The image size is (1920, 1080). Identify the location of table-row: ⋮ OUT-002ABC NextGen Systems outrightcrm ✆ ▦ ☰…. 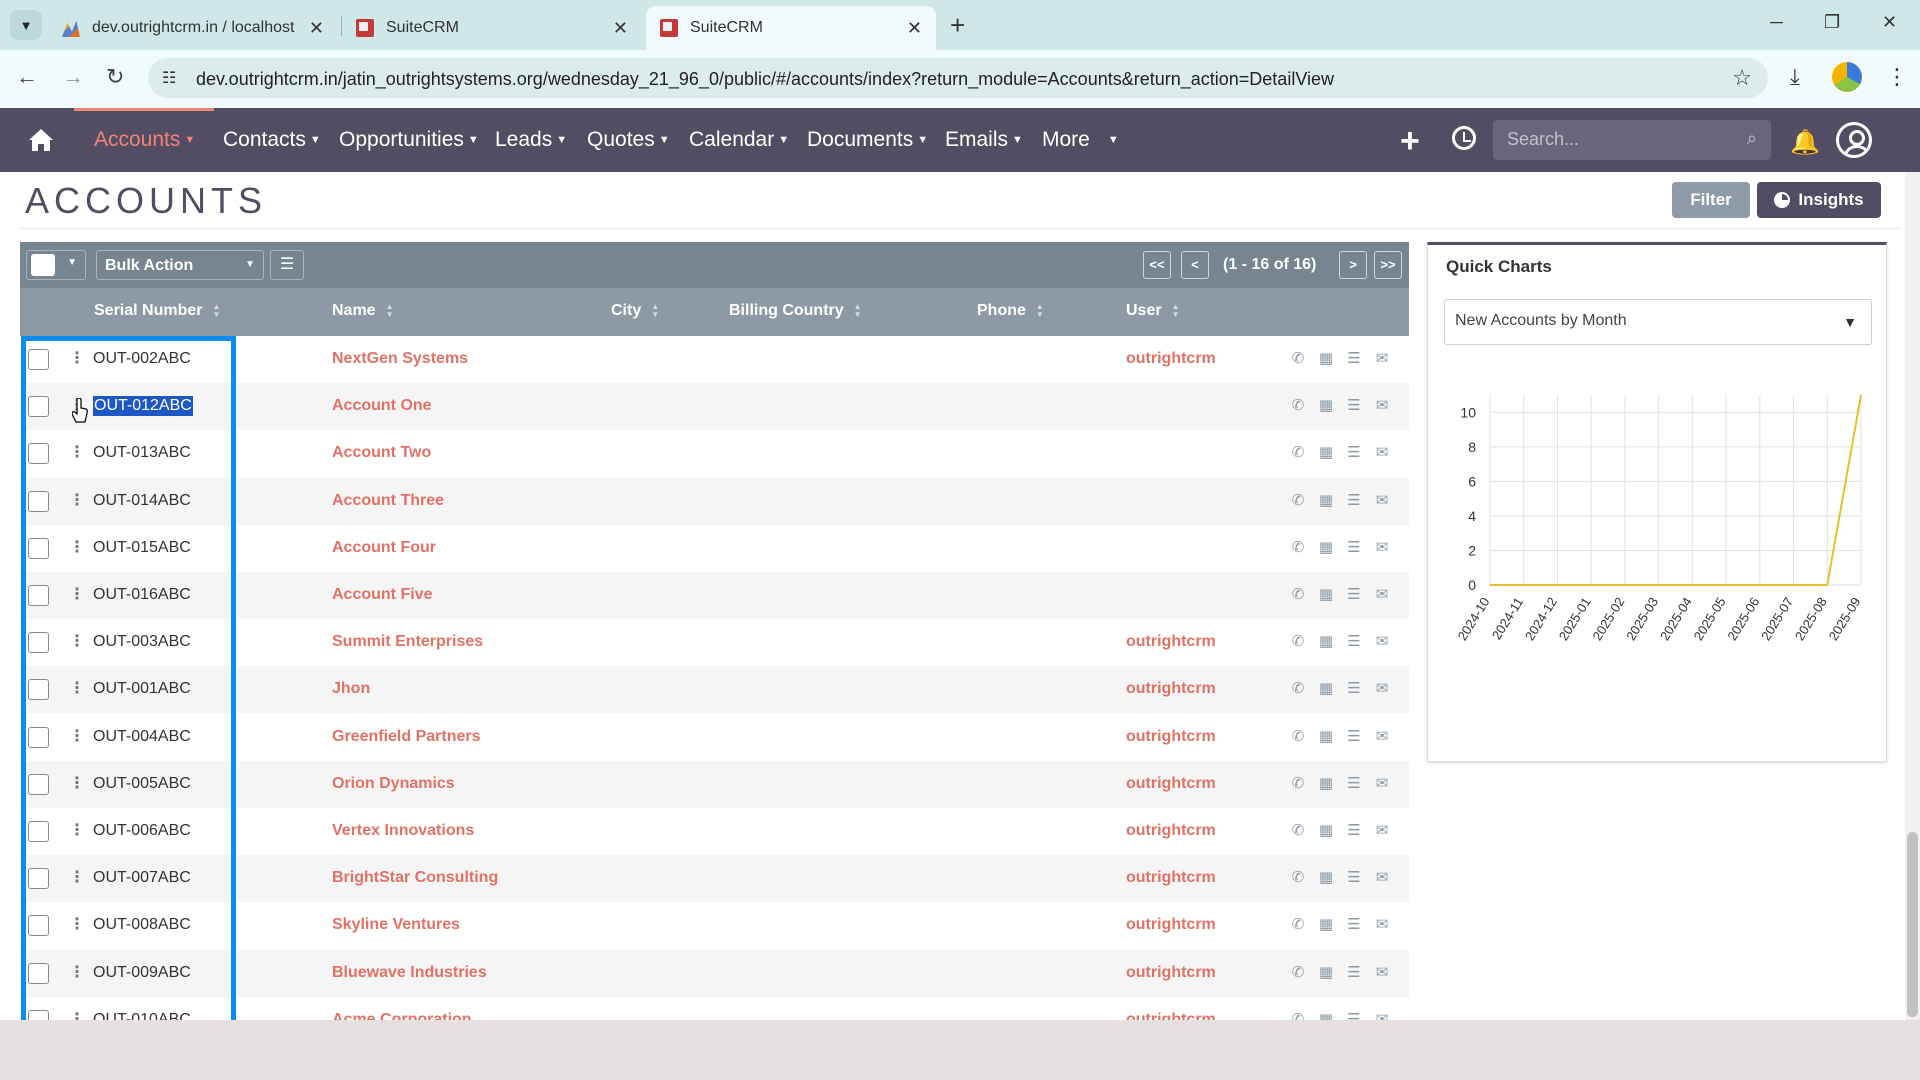
(714, 359).